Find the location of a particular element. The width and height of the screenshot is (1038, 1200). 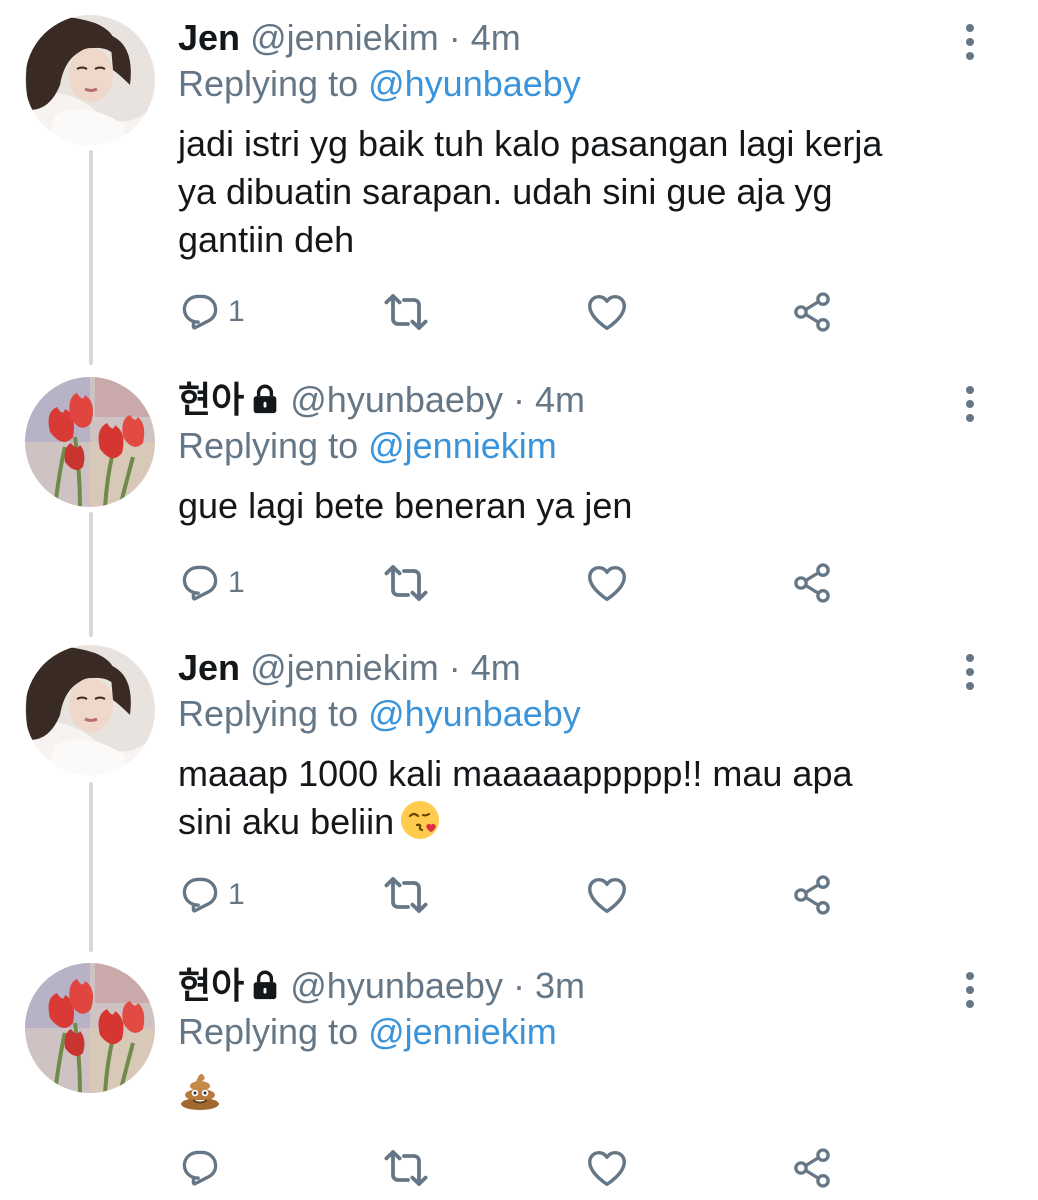

tweet-header: 현아 @hyunbaeby · 3m is located at coordinates (568, 986).